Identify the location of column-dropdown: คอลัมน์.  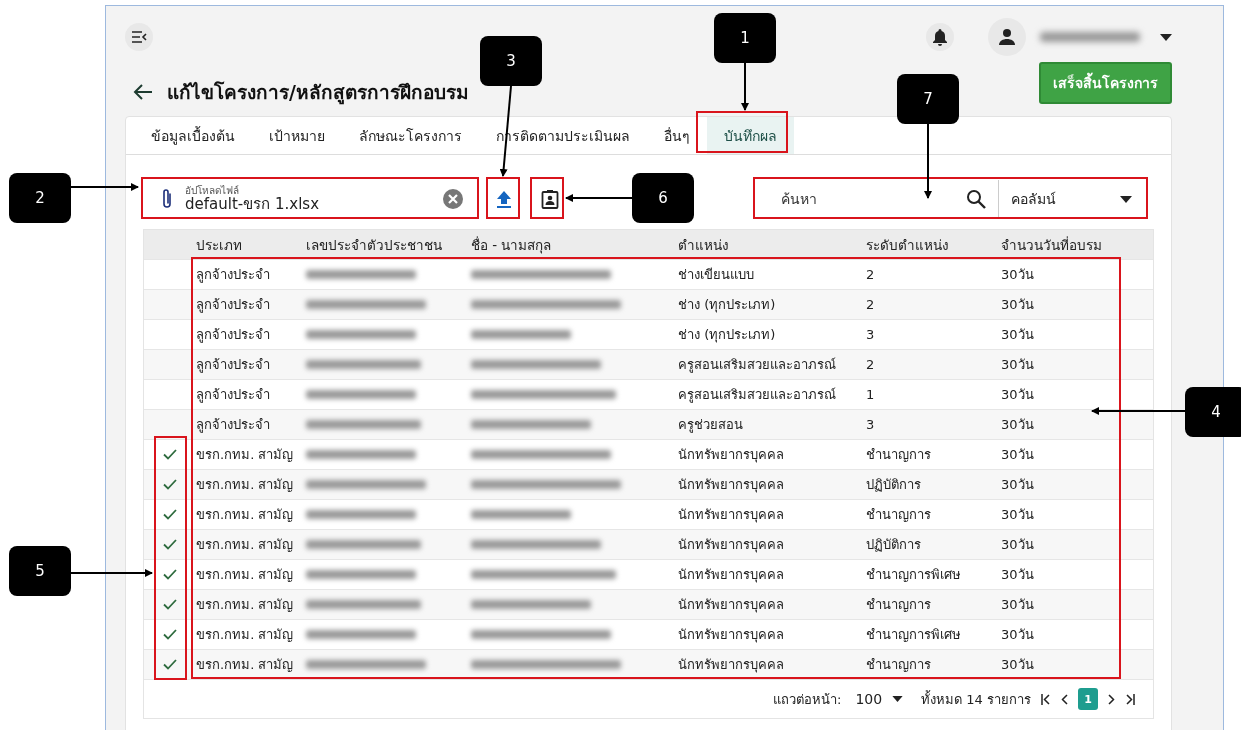
(1076, 199).